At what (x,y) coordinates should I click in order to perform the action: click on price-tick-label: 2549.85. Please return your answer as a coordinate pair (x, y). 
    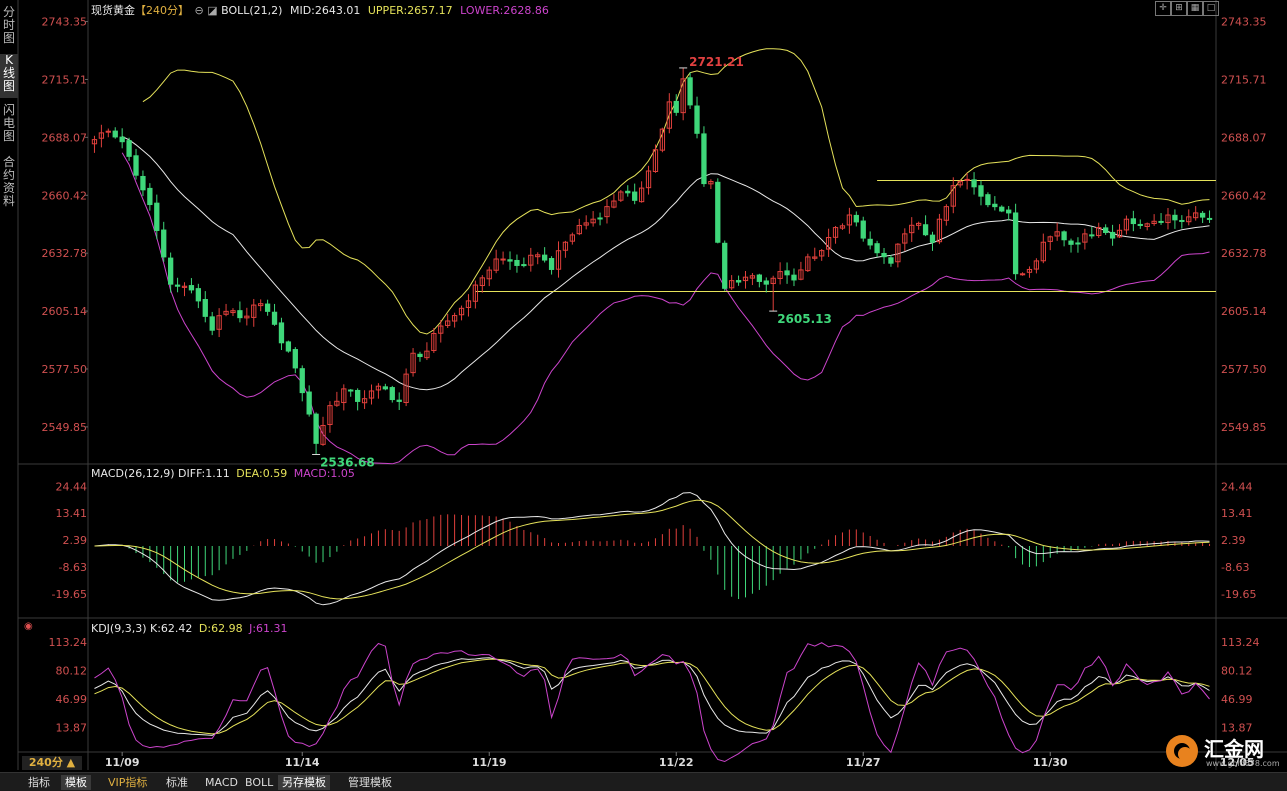
    Looking at the image, I should click on (65, 427).